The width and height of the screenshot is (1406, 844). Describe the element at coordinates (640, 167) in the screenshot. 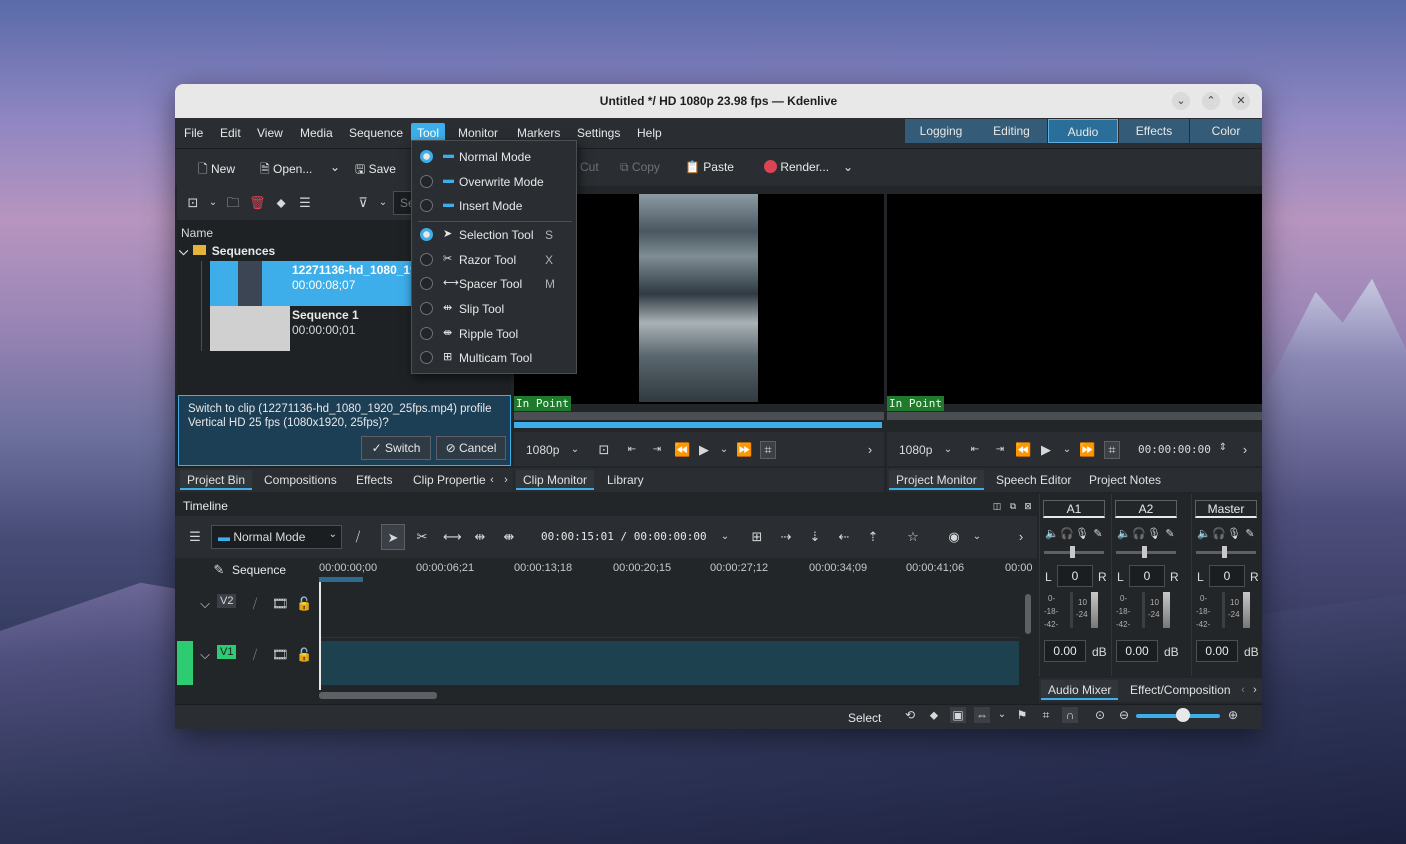

I see `copy-button: ⧉ Copy` at that location.